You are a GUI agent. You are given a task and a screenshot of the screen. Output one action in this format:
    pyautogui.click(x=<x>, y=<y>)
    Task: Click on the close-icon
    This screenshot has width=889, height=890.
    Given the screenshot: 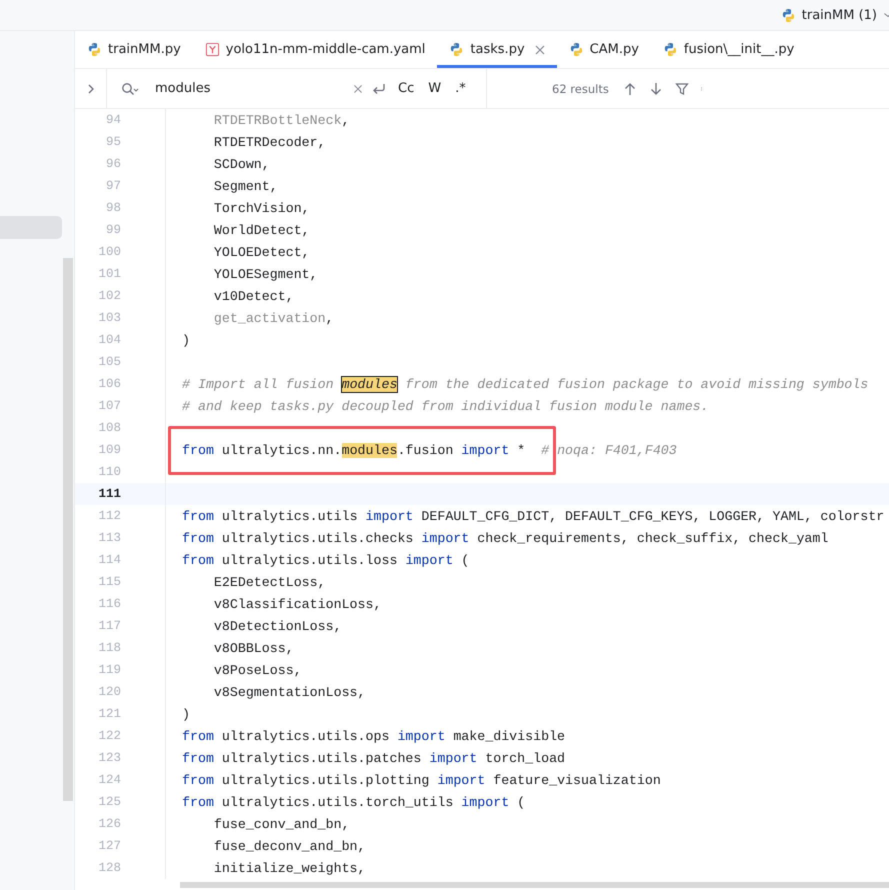 What is the action you would take?
    pyautogui.click(x=539, y=49)
    